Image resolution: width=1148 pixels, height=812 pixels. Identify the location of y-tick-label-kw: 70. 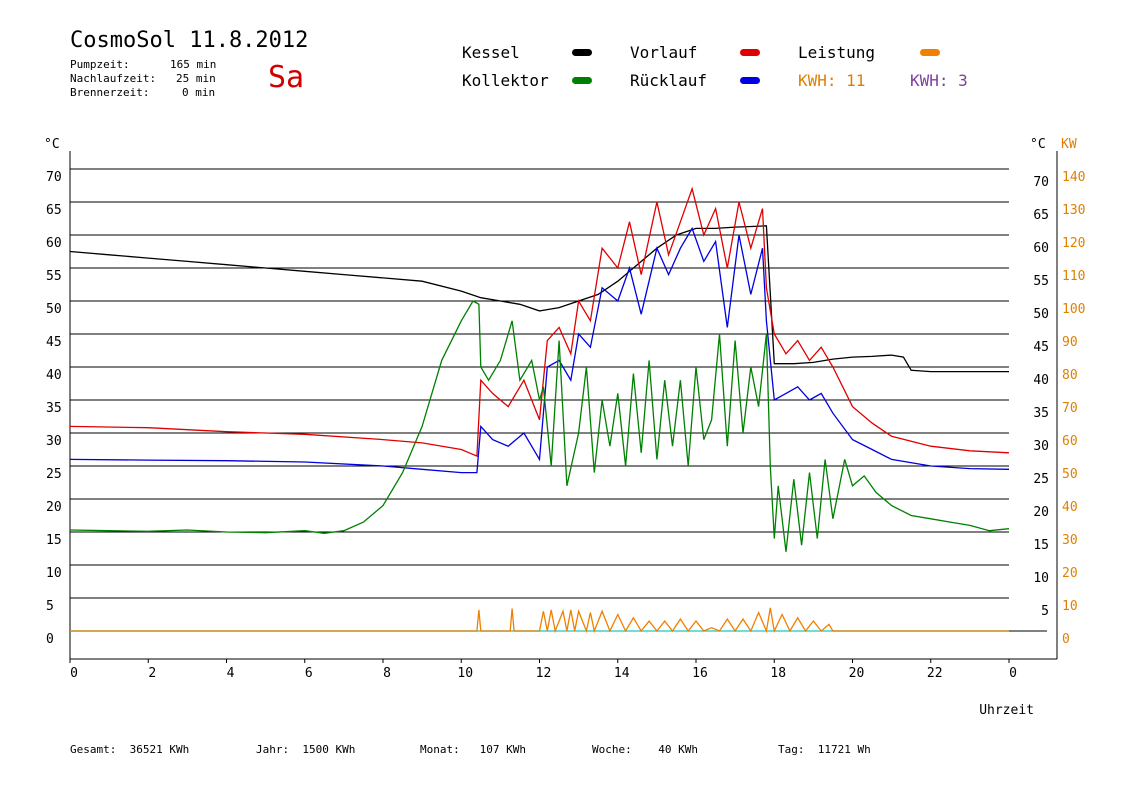
(1070, 408).